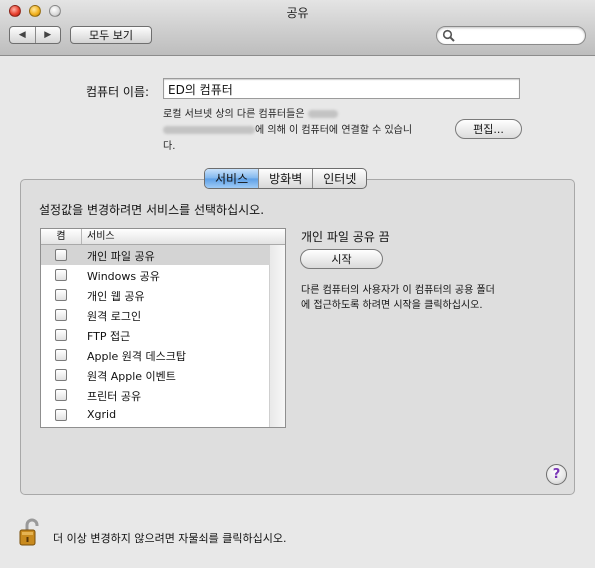  I want to click on forward-arrow-icon: ▶, so click(48, 35).